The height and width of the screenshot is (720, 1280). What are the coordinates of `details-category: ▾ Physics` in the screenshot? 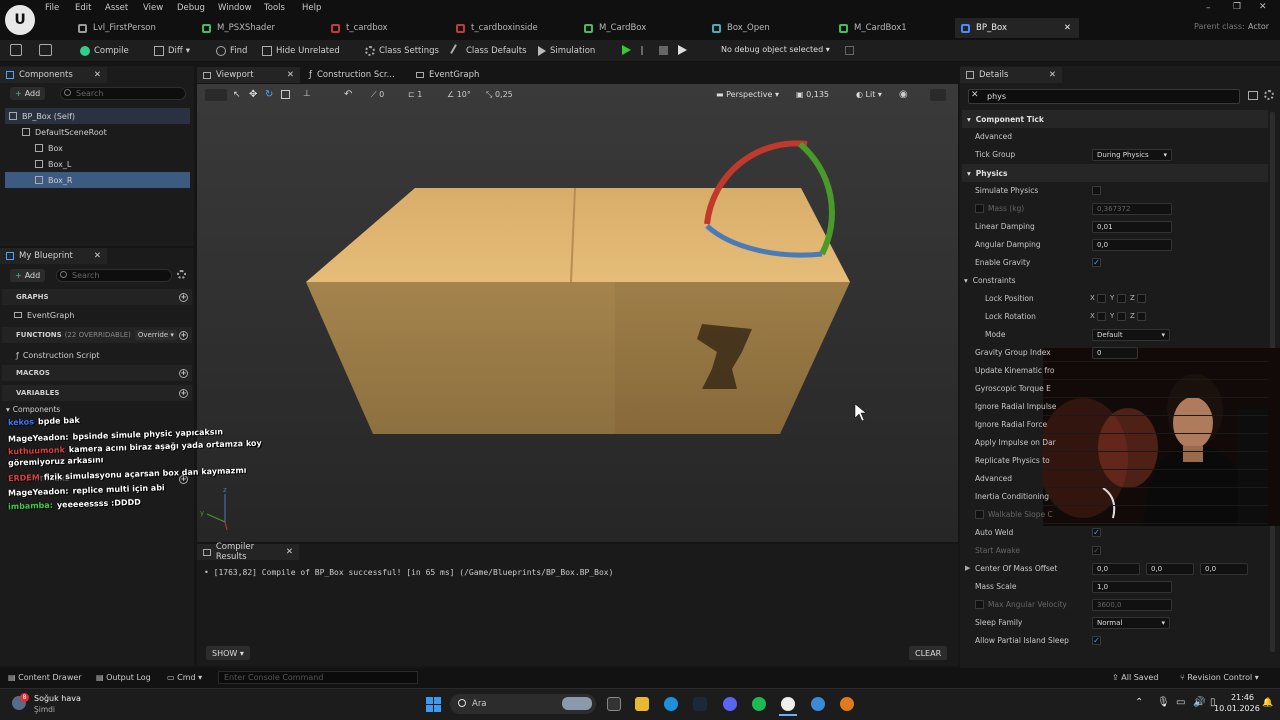 It's located at (1115, 173).